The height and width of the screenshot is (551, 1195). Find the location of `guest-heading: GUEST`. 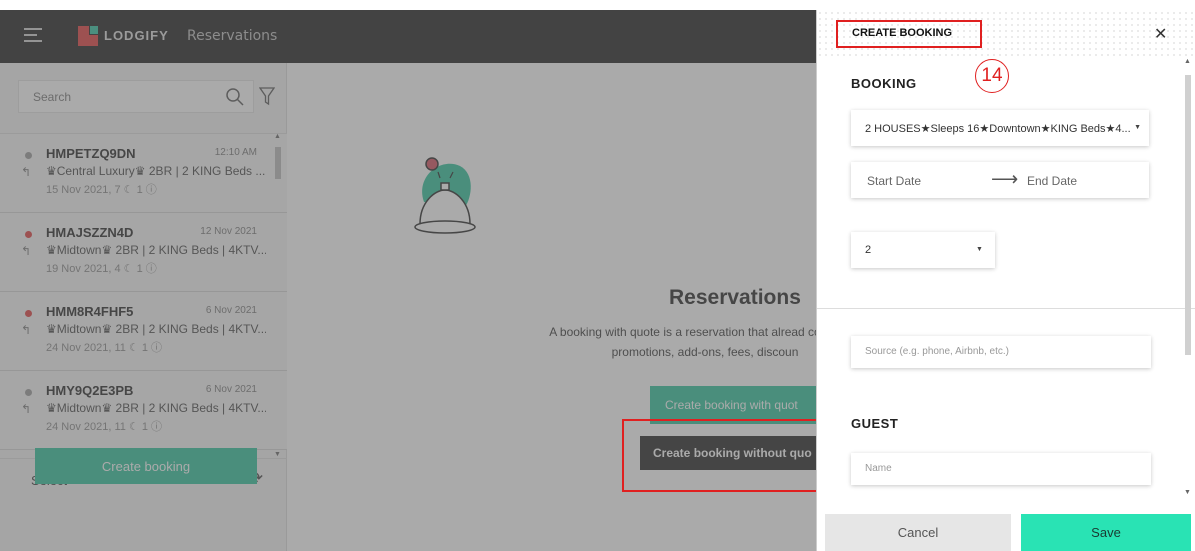

guest-heading: GUEST is located at coordinates (875, 423).